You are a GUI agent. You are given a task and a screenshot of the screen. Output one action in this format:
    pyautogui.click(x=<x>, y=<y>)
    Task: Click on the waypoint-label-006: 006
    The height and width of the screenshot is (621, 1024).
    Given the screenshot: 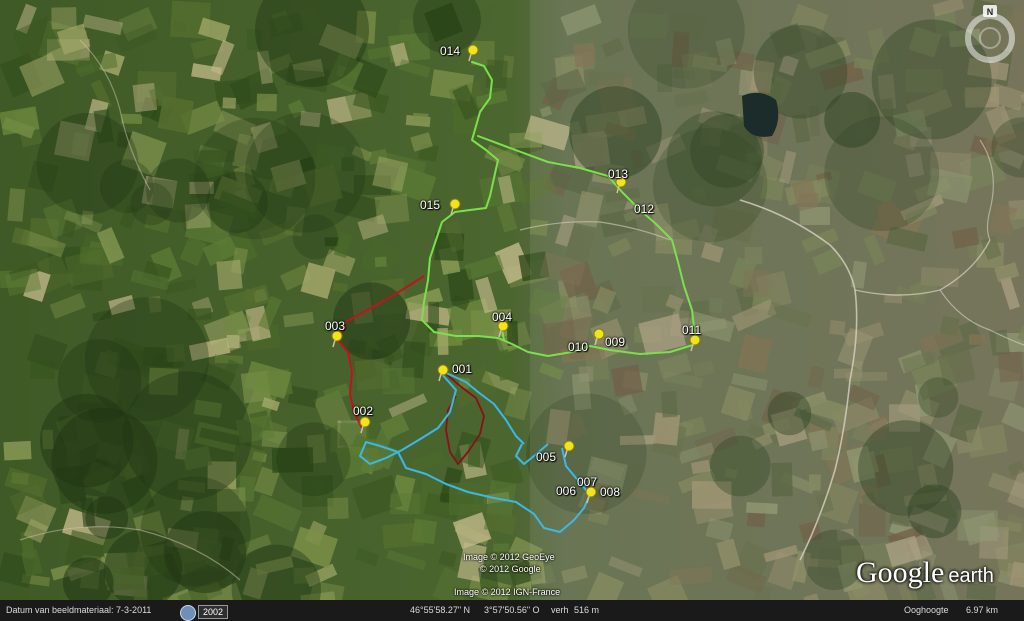 What is the action you would take?
    pyautogui.click(x=566, y=491)
    